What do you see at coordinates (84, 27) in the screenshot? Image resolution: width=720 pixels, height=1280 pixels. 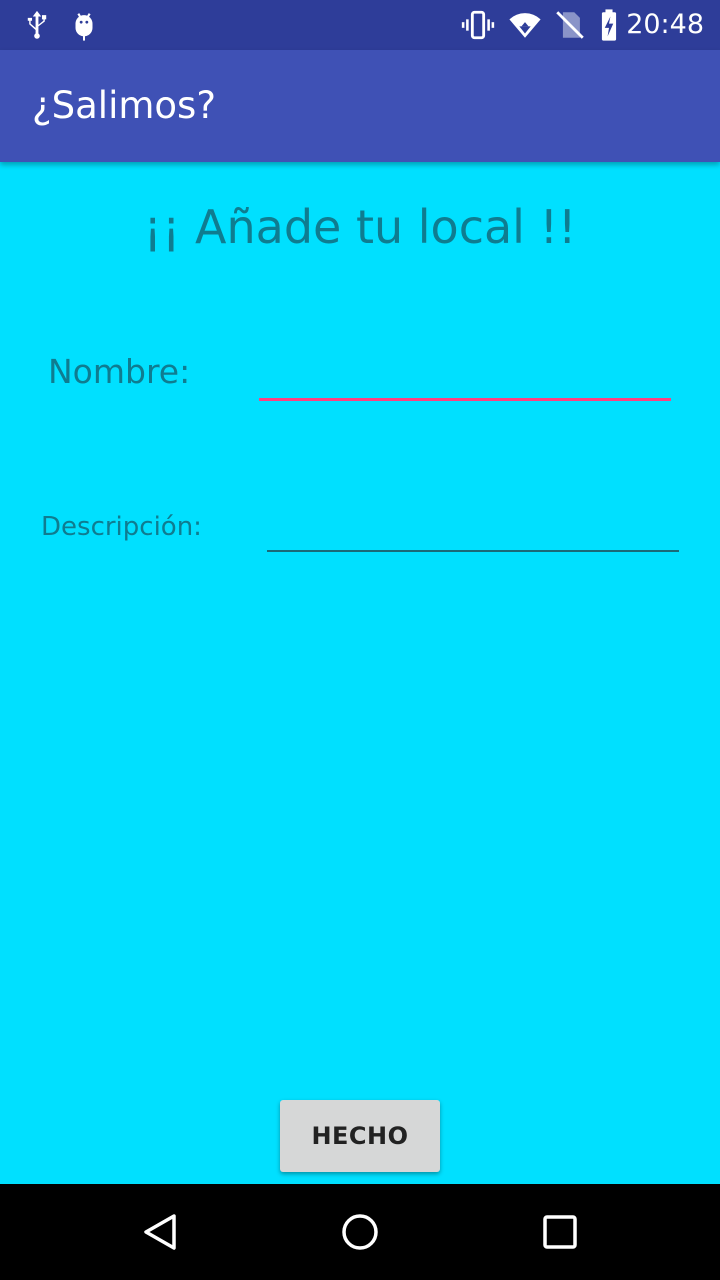 I see `android-debug-icon` at bounding box center [84, 27].